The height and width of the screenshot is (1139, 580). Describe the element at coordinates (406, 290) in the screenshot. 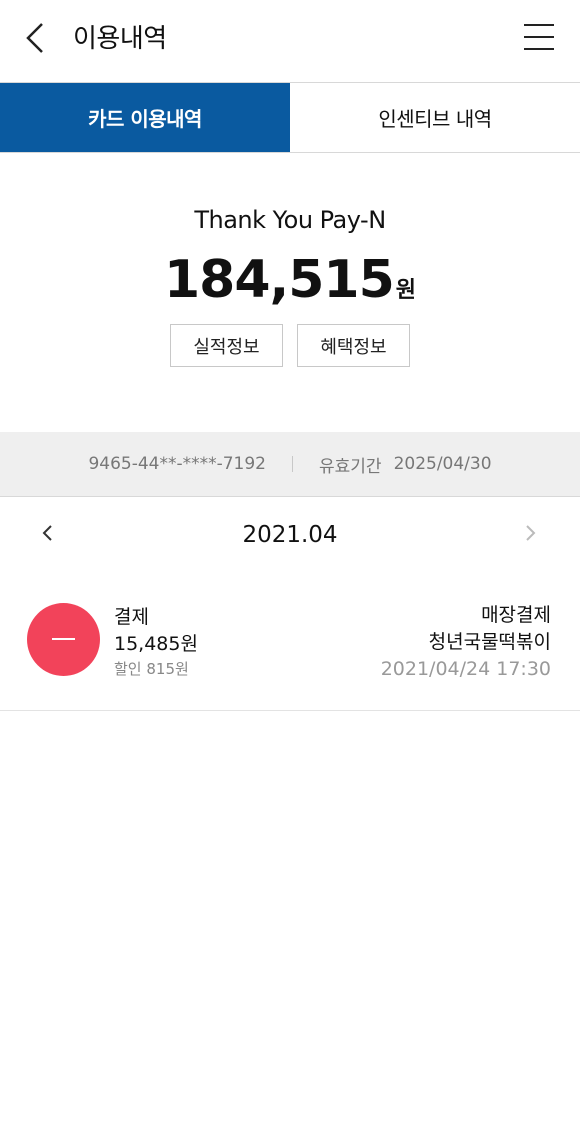

I see `total-amount-unit: 원` at that location.